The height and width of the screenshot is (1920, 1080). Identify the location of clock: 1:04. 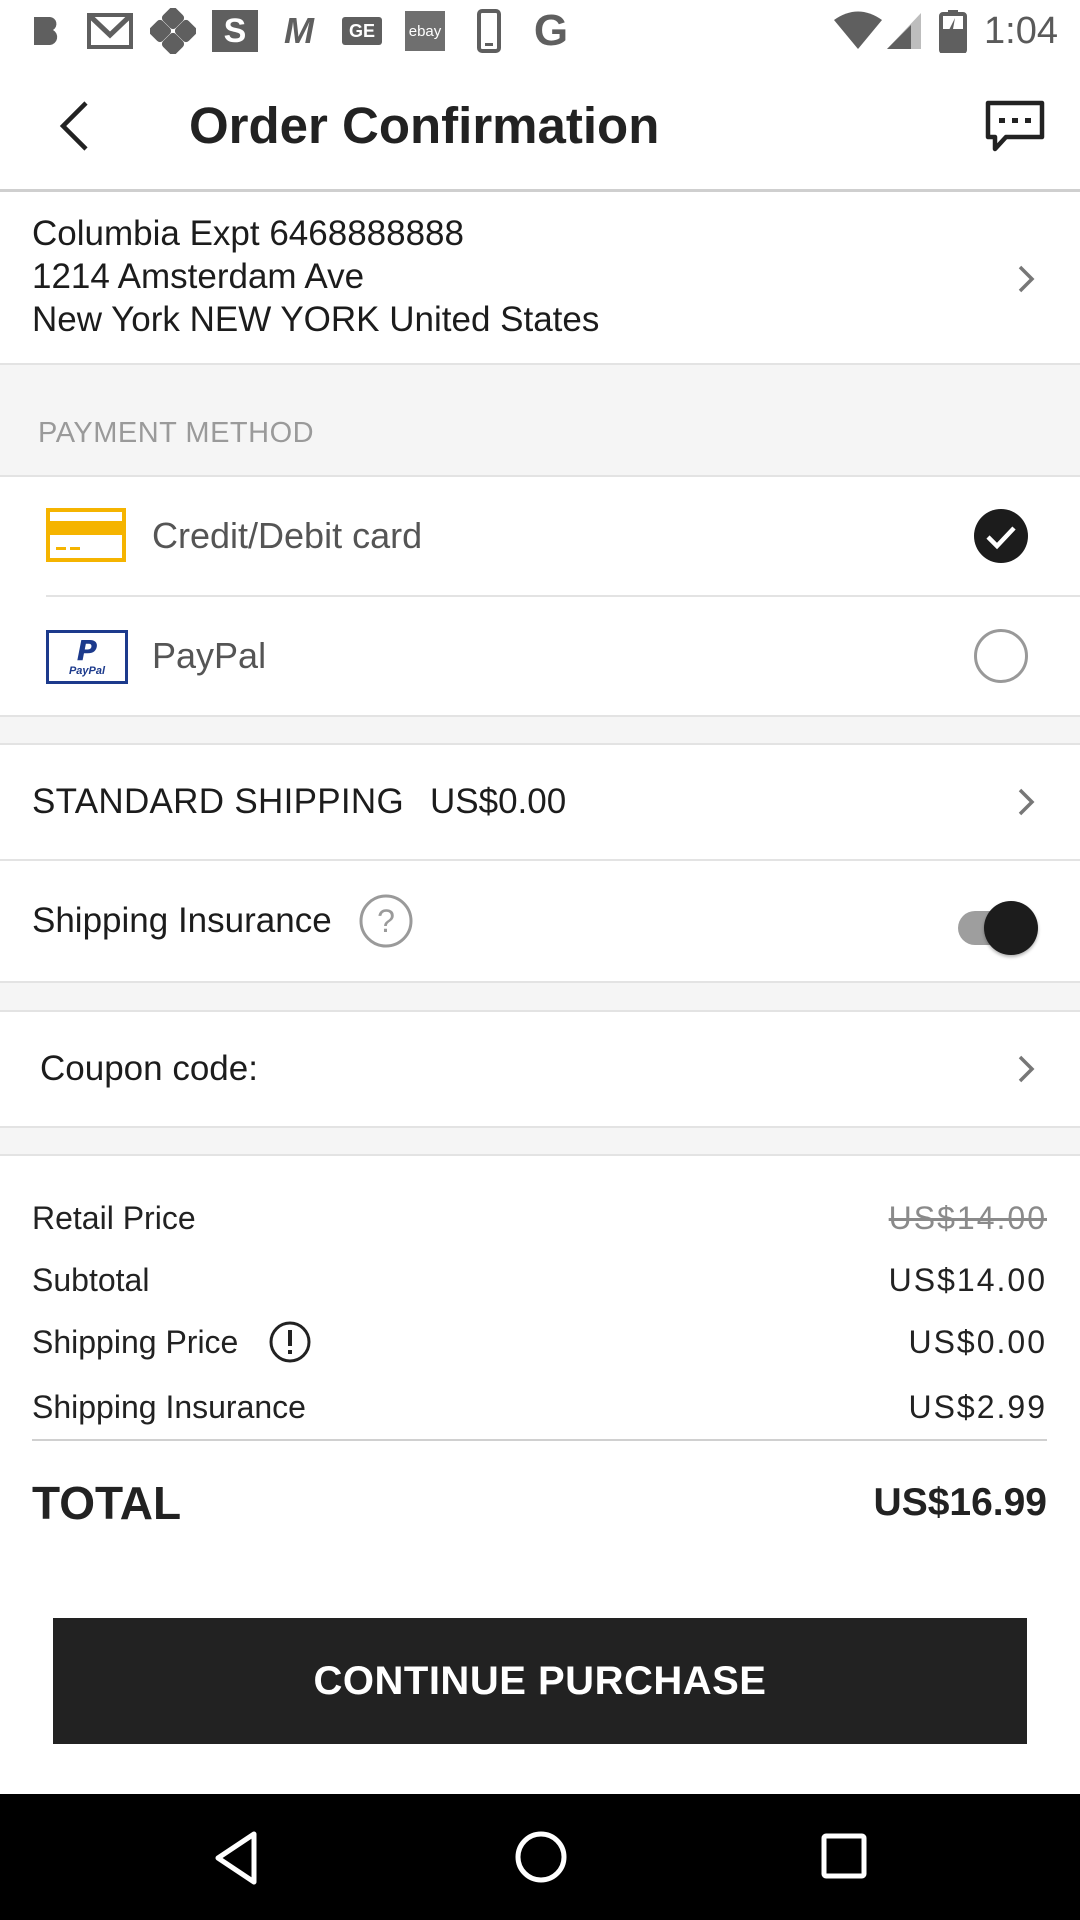
(1021, 31).